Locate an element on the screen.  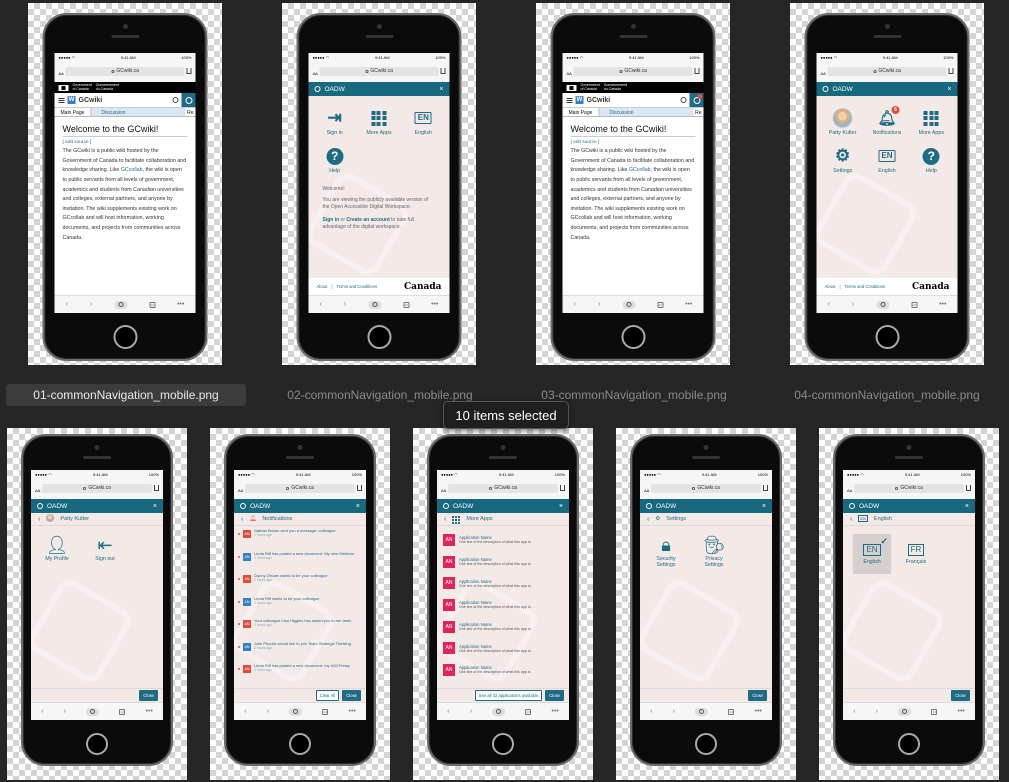
tab-discussion: Discussion is located at coordinates (138, 112).